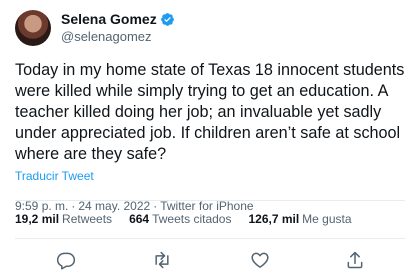 This screenshot has height=280, width=420. Describe the element at coordinates (109, 19) in the screenshot. I see `author-display-name: Selena Gomez` at that location.